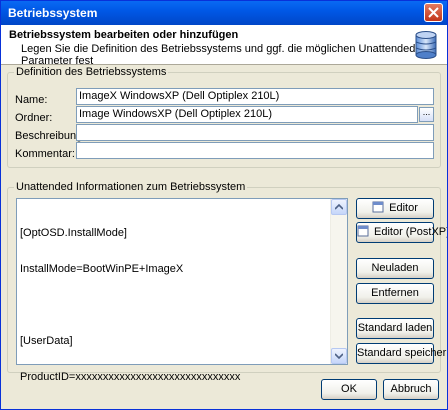 This screenshot has width=448, height=410. I want to click on close-icon, so click(433, 12).